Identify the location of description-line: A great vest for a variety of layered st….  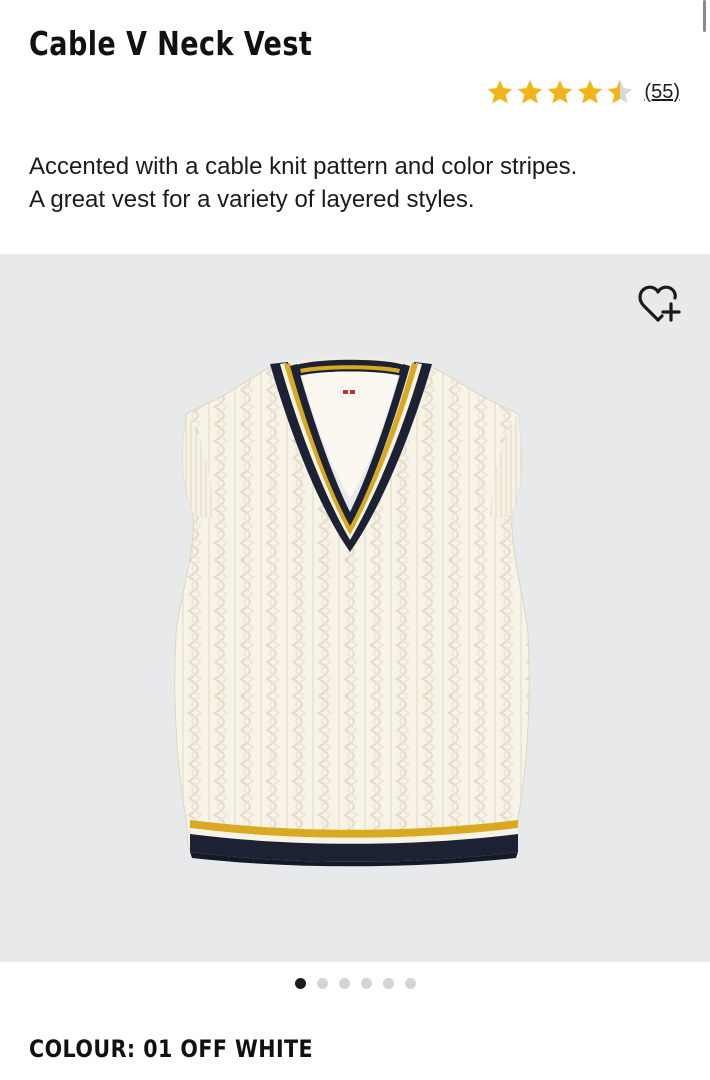
(252, 199).